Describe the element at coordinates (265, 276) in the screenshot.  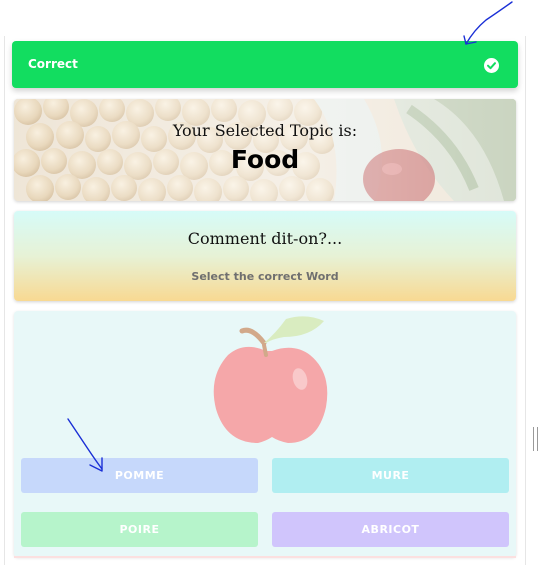
I see `question-instruction: Select the correct Word` at that location.